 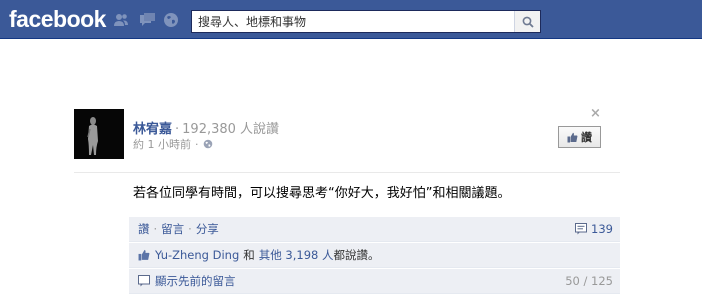 I want to click on top-bar: facebook, so click(x=351, y=19).